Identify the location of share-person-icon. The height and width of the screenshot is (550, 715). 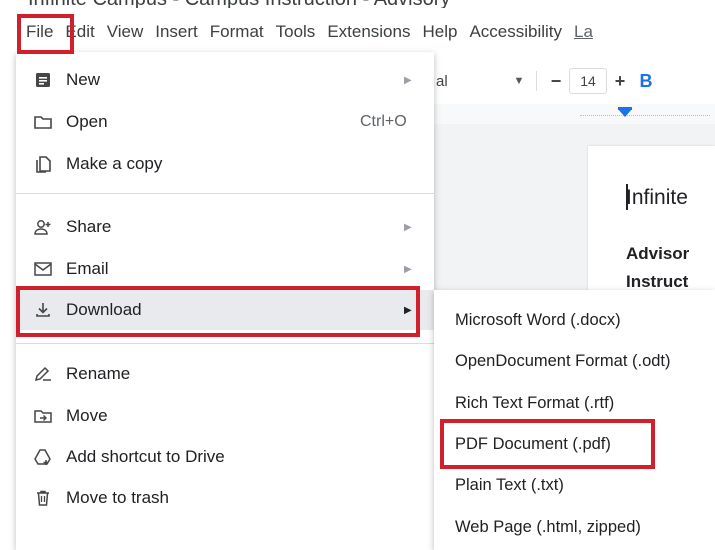
(43, 227).